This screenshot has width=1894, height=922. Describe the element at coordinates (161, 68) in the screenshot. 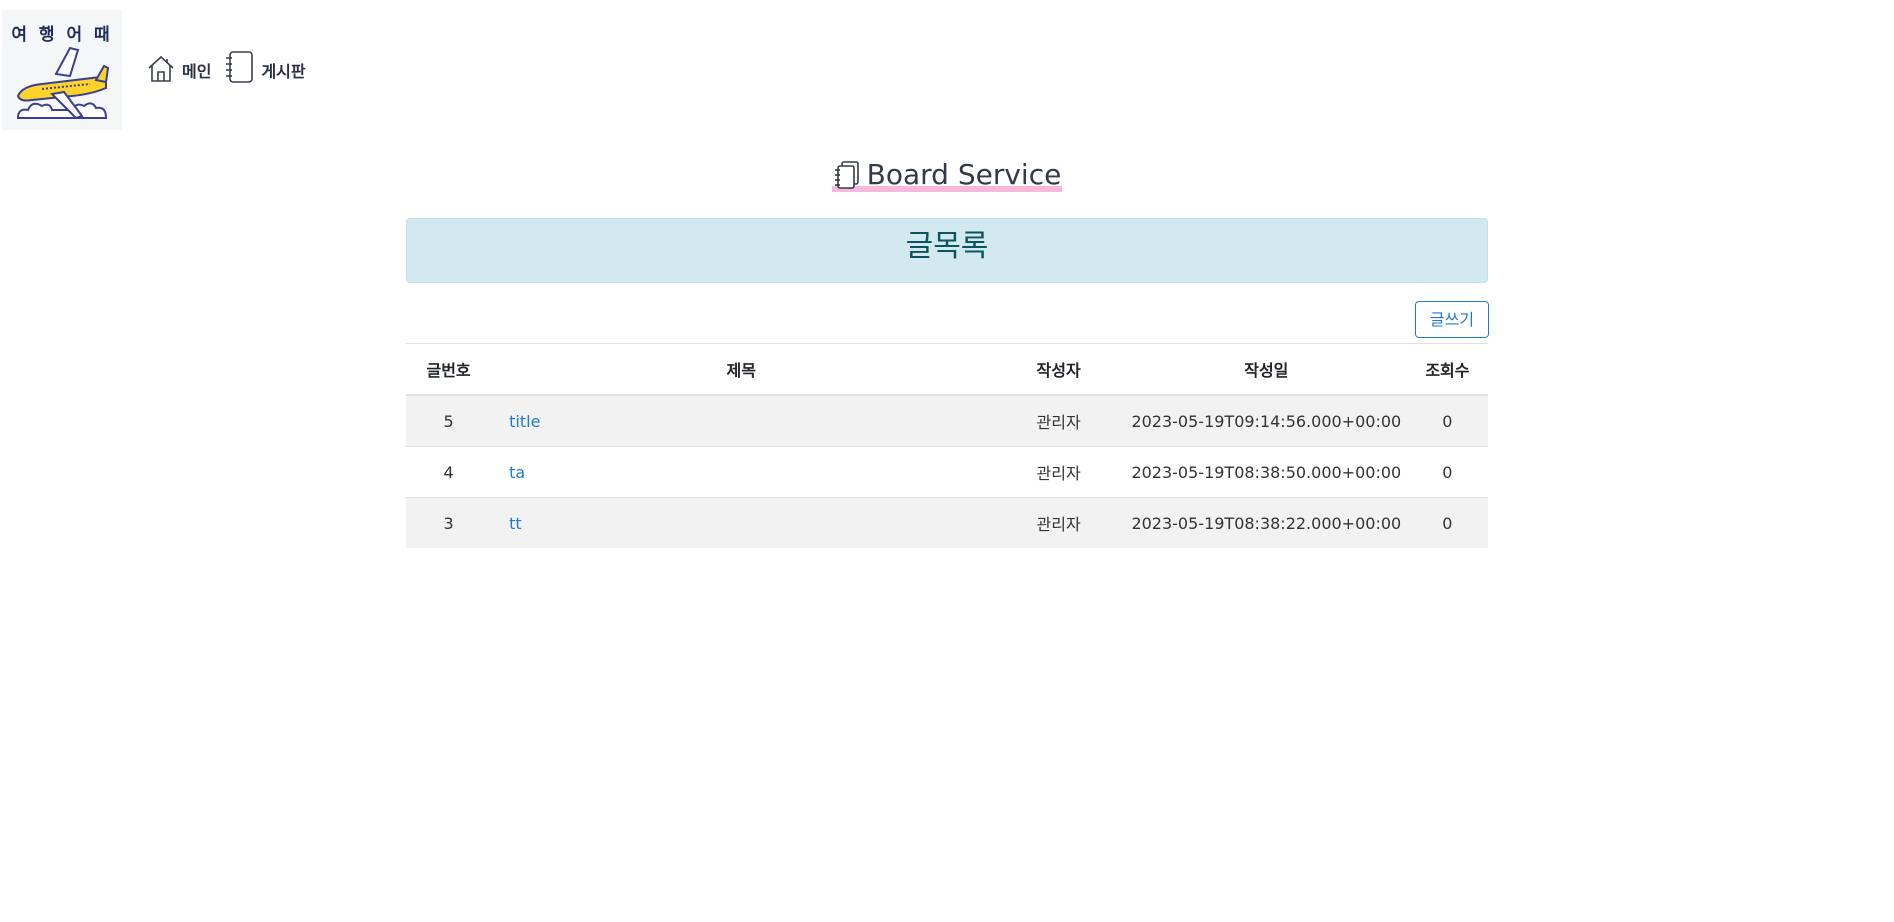

I see `home-icon` at that location.